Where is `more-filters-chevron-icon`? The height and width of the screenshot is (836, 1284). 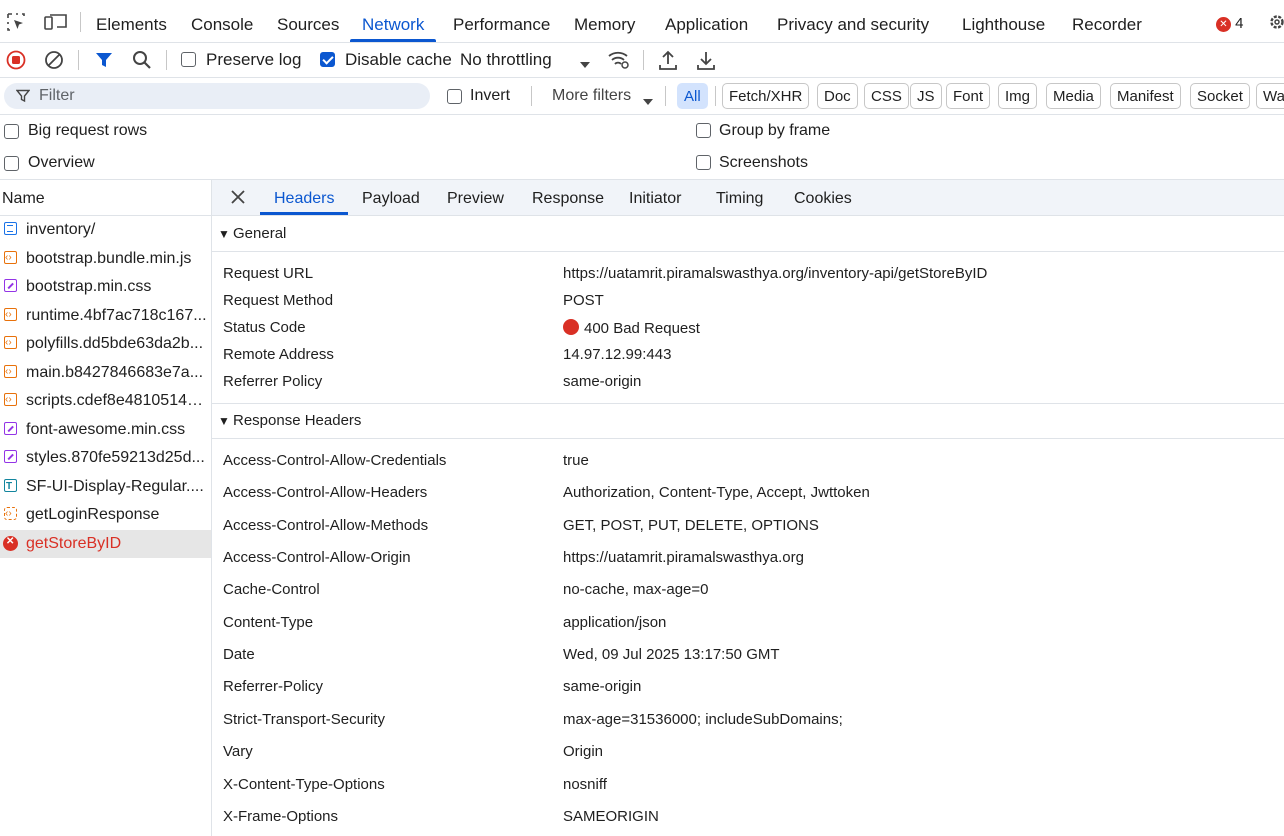
more-filters-chevron-icon is located at coordinates (648, 101).